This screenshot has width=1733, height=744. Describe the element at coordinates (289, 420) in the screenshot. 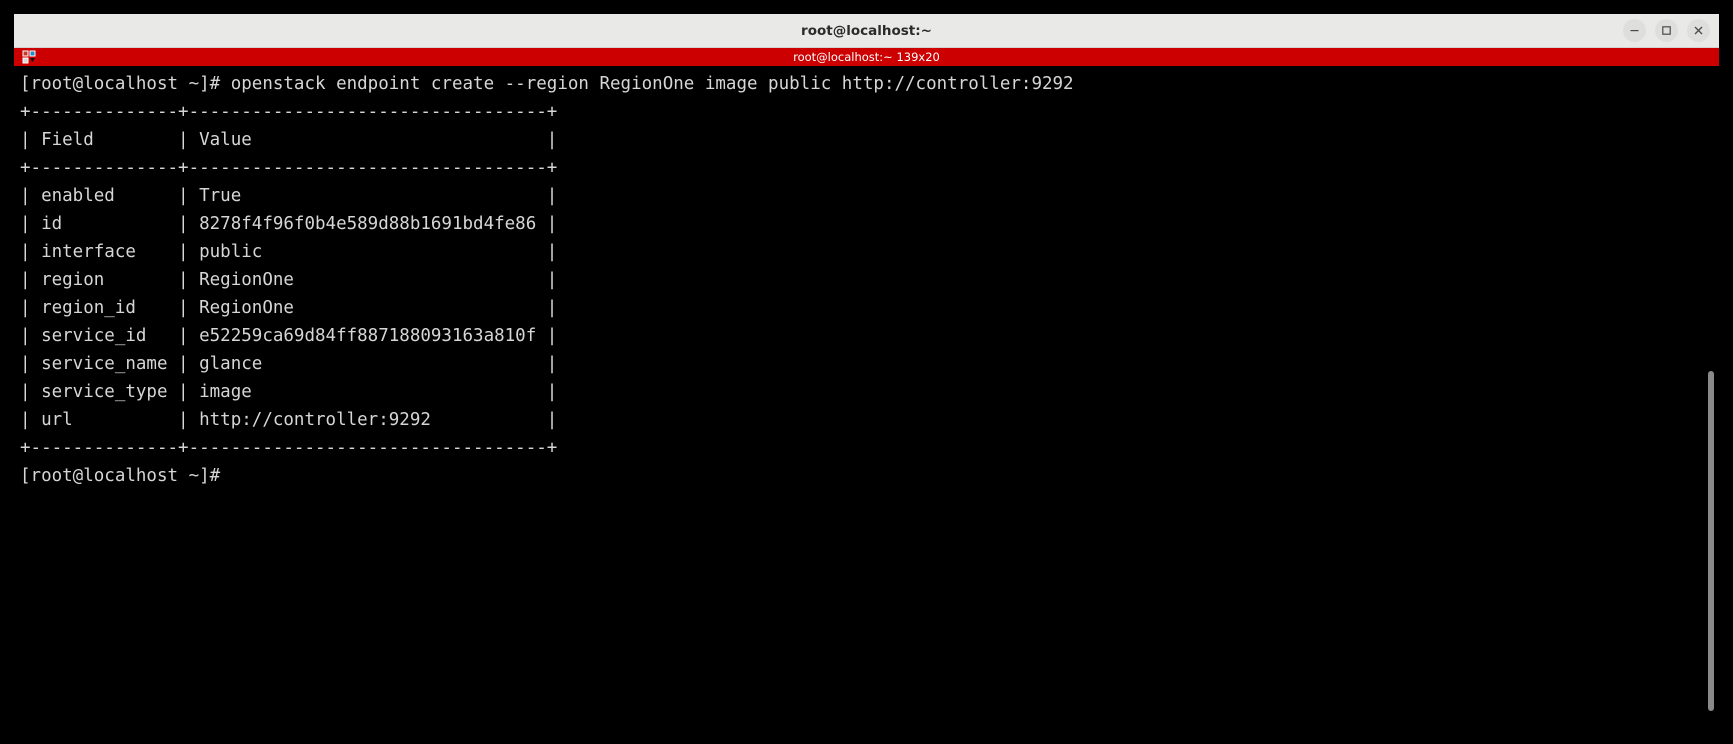

I see `terminal-line: | url | http://controller:9292 |` at that location.